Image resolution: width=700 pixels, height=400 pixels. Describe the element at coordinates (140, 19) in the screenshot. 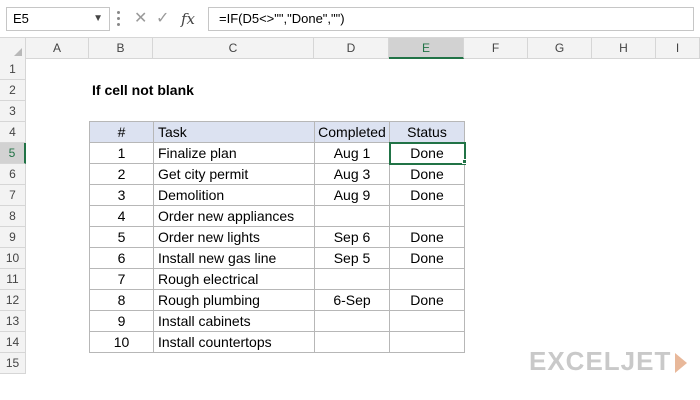

I see `cancel-icon: ✕` at that location.